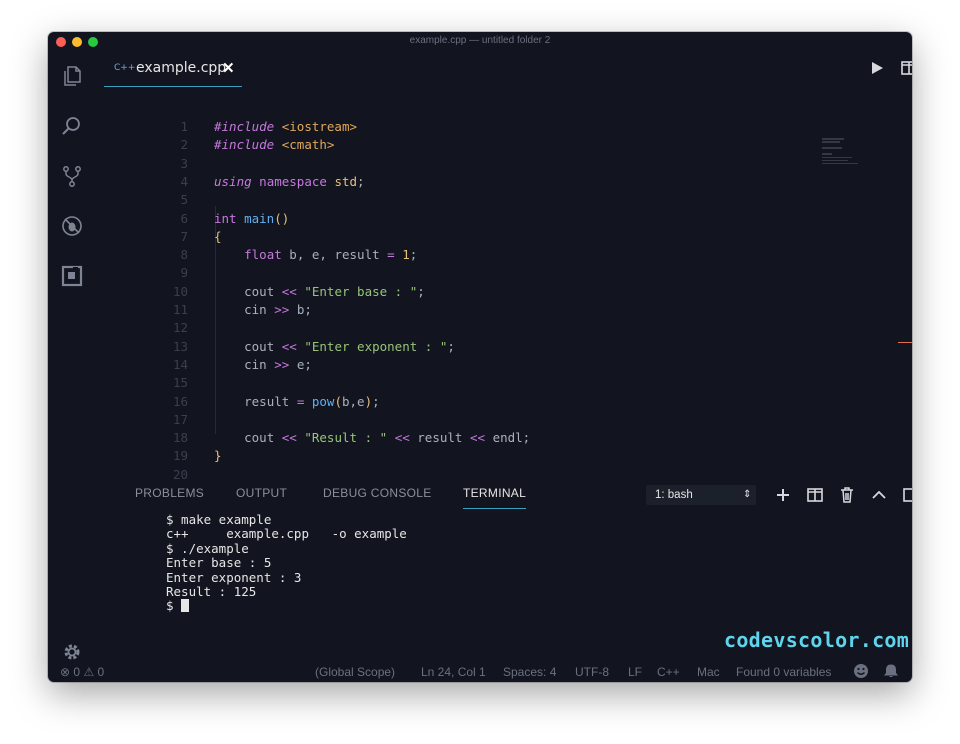 The width and height of the screenshot is (960, 744). I want to click on close-tab-icon: ✕, so click(228, 68).